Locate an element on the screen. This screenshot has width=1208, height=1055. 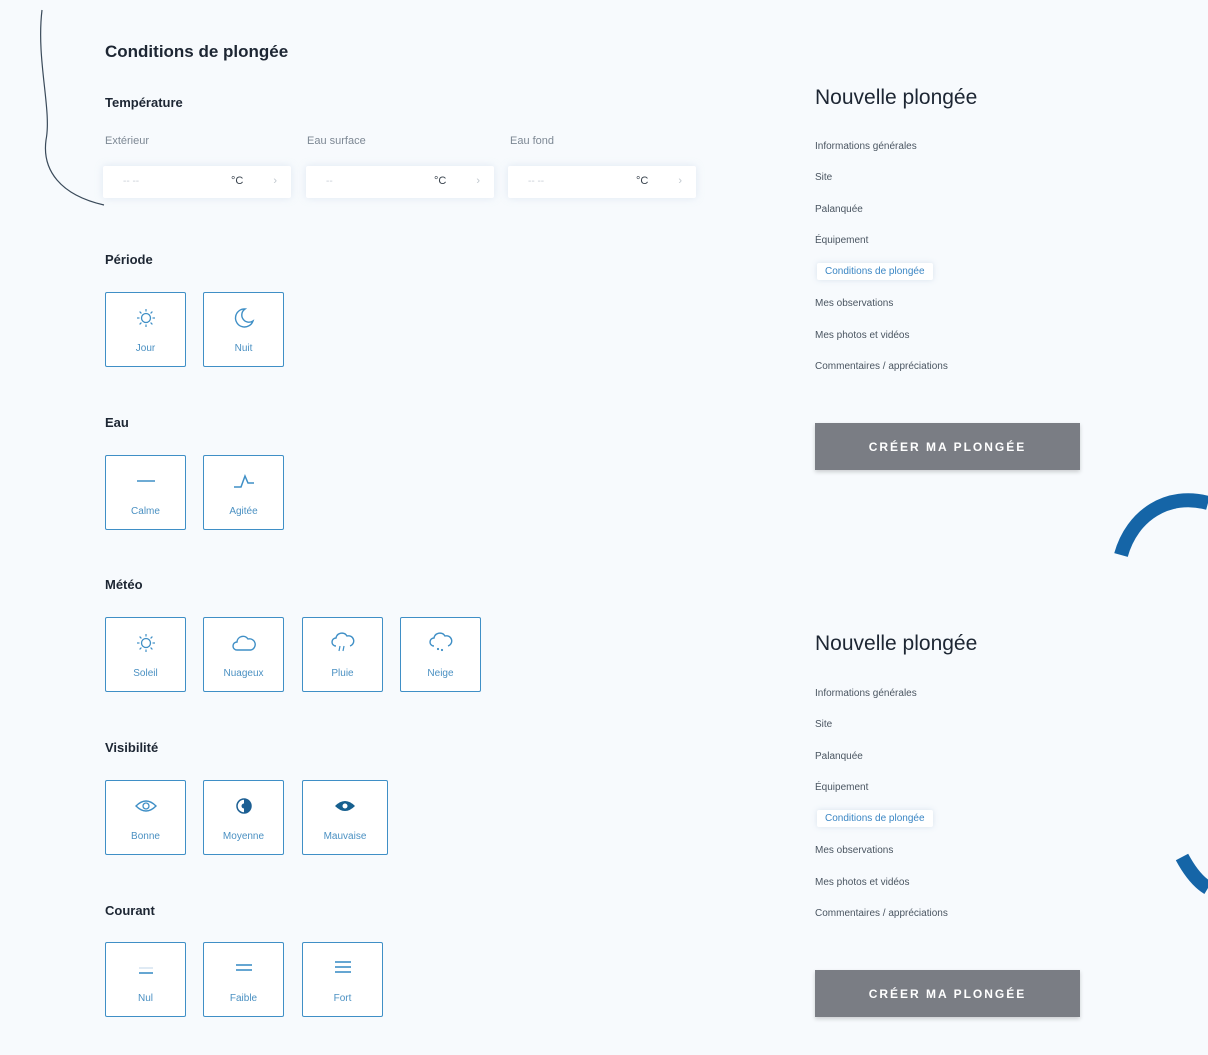
option-label: Soleil is located at coordinates (145, 673).